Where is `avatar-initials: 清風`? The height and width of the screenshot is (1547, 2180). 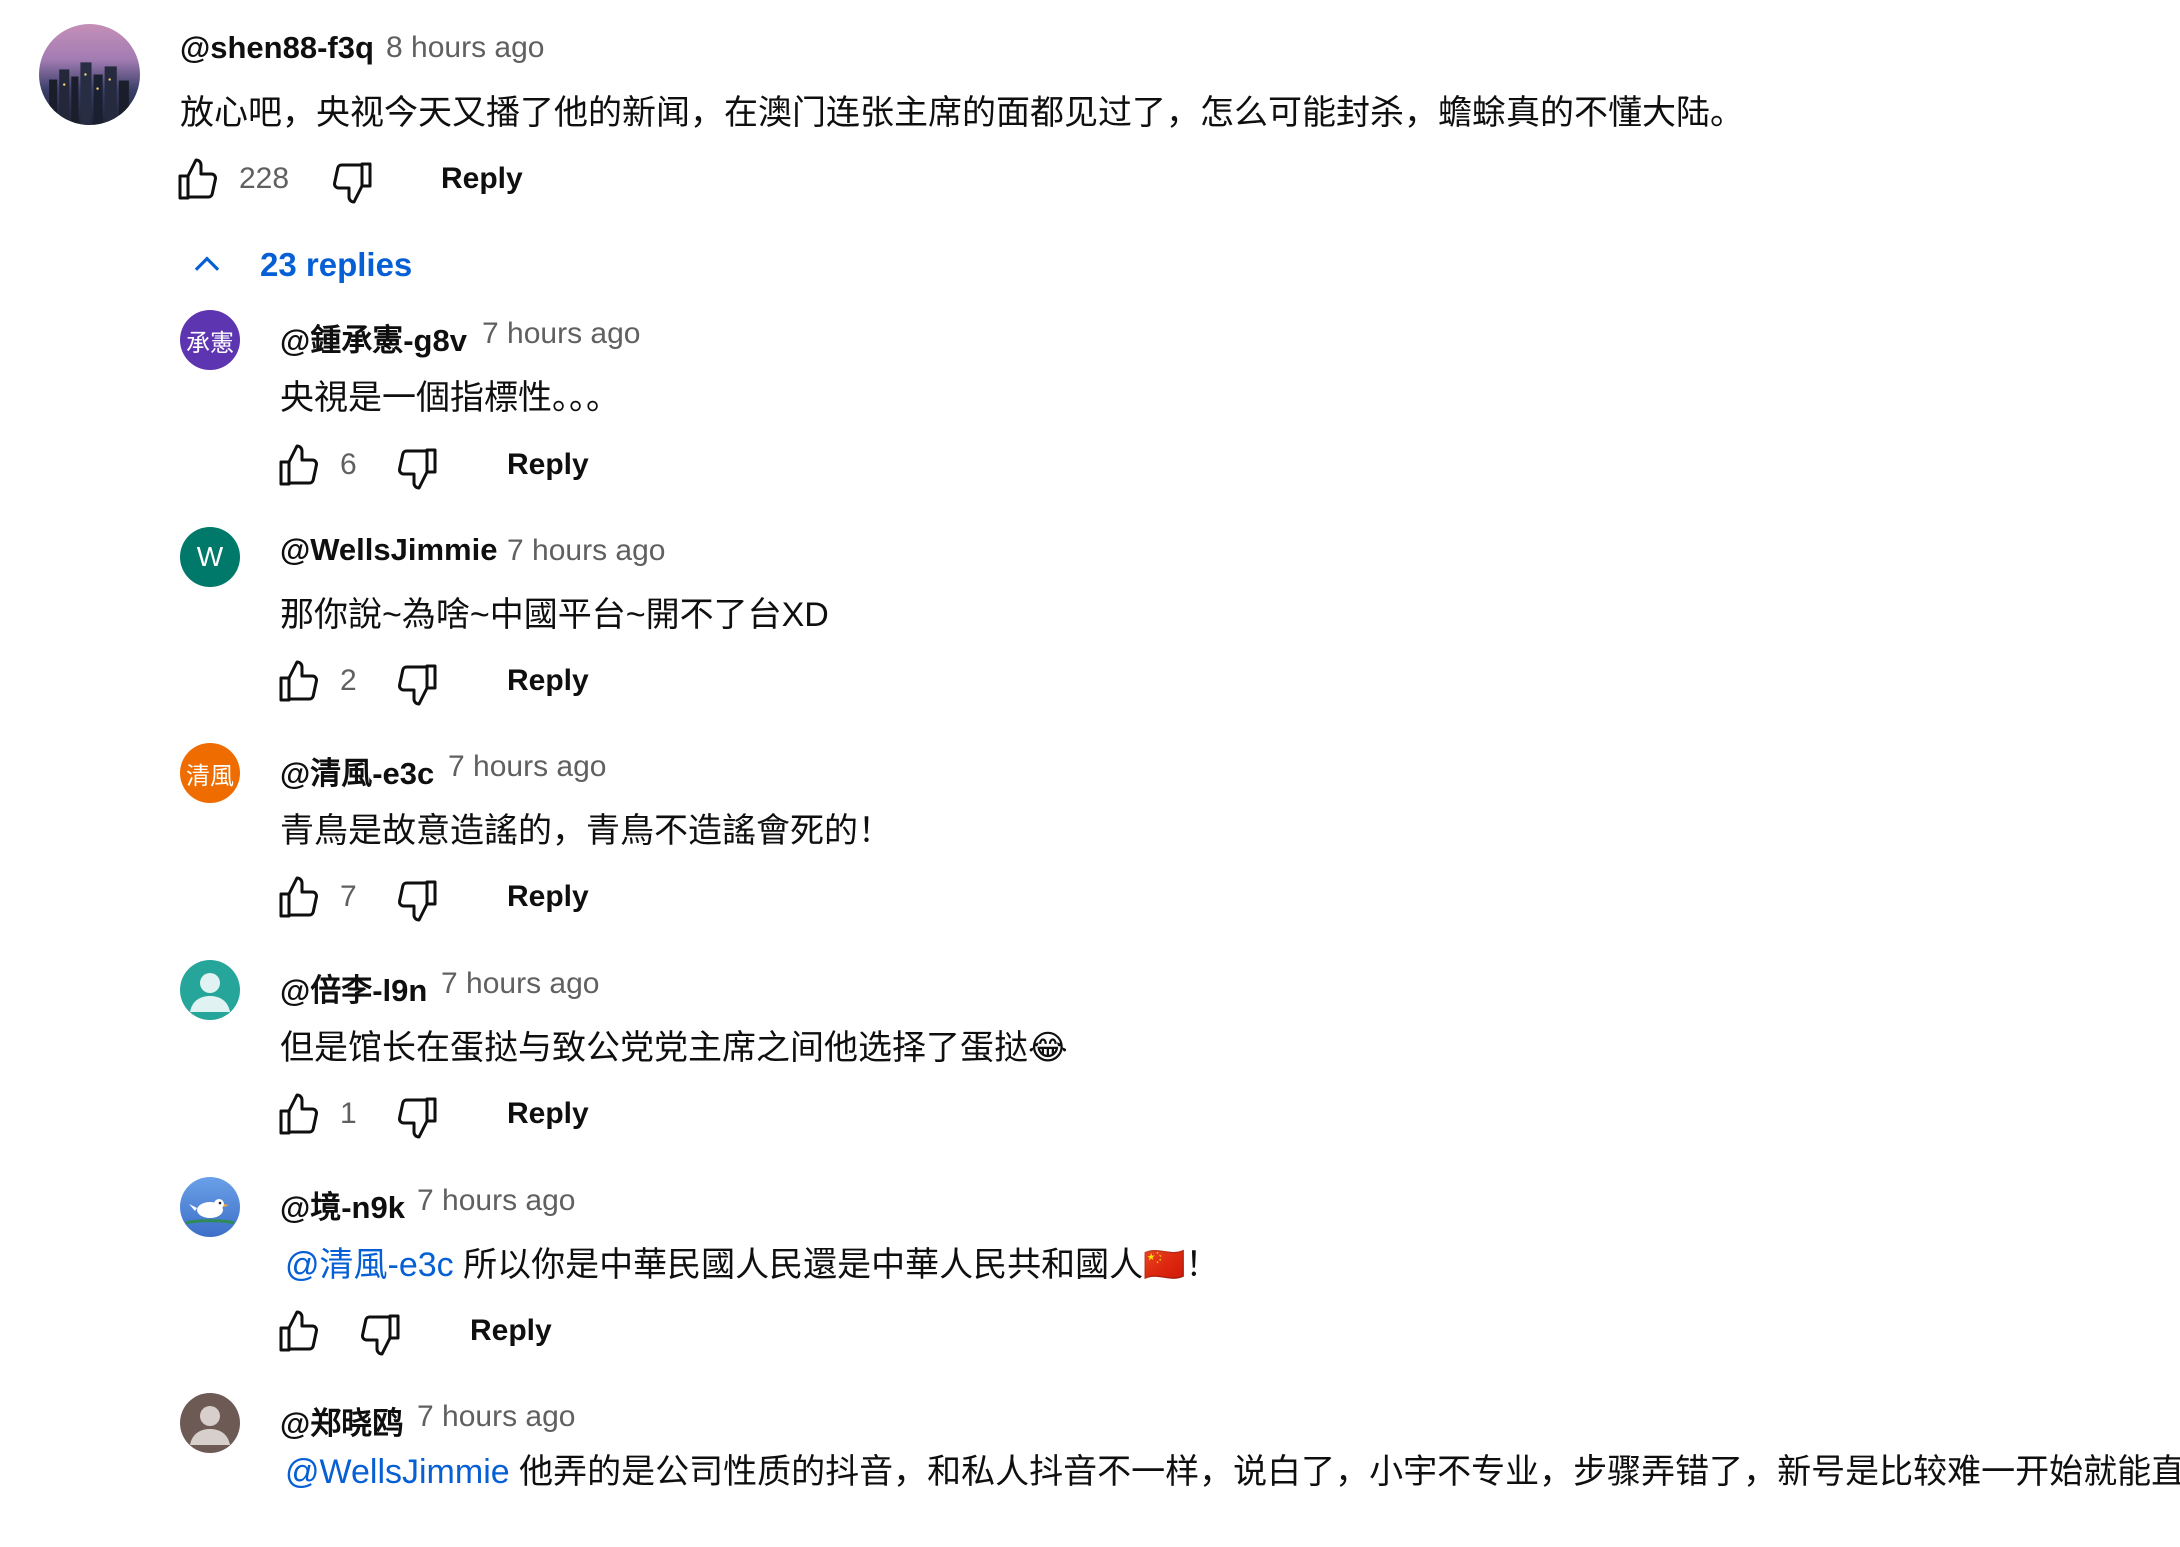 avatar-initials: 清風 is located at coordinates (210, 776).